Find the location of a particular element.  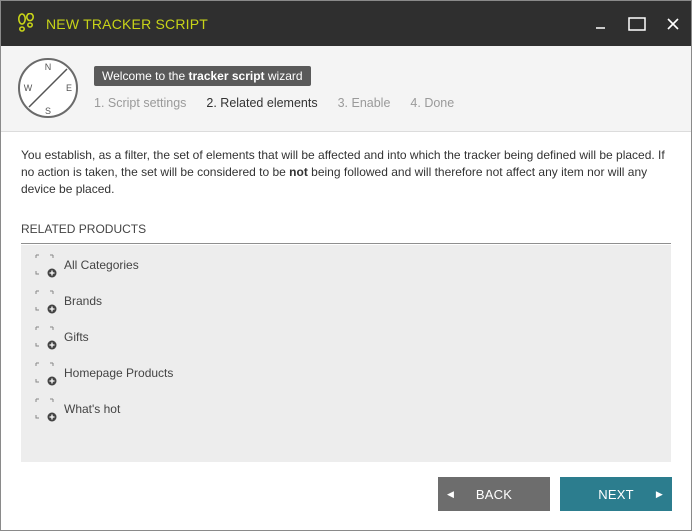

chevron-left-icon: ◀ is located at coordinates (451, 494).